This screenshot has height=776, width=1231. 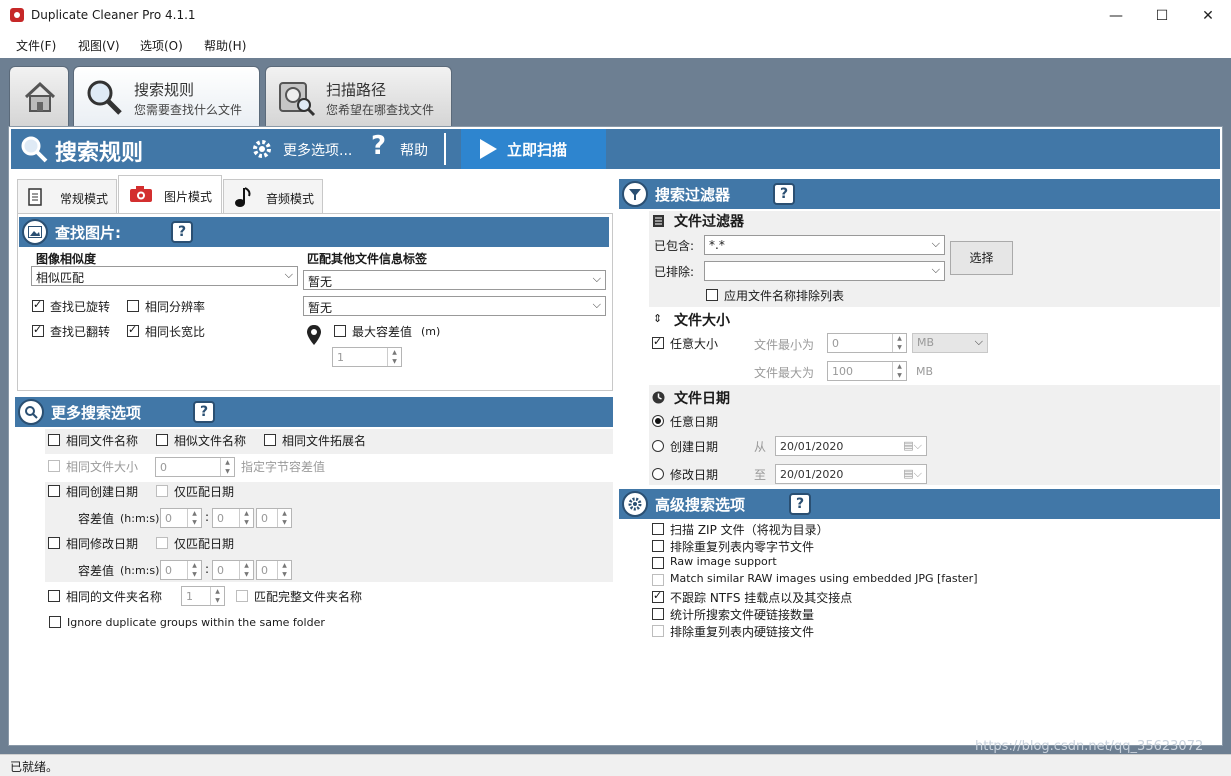 I want to click on subtab-normal-mode: 常规模式, so click(x=67, y=196).